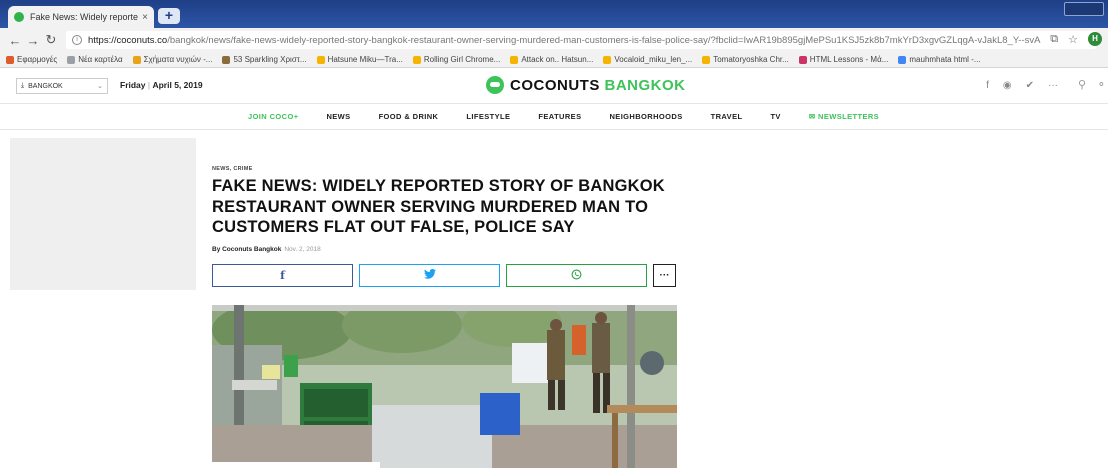 This screenshot has width=1108, height=468. Describe the element at coordinates (51, 40) in the screenshot. I see `reload-icon: ↻` at that location.